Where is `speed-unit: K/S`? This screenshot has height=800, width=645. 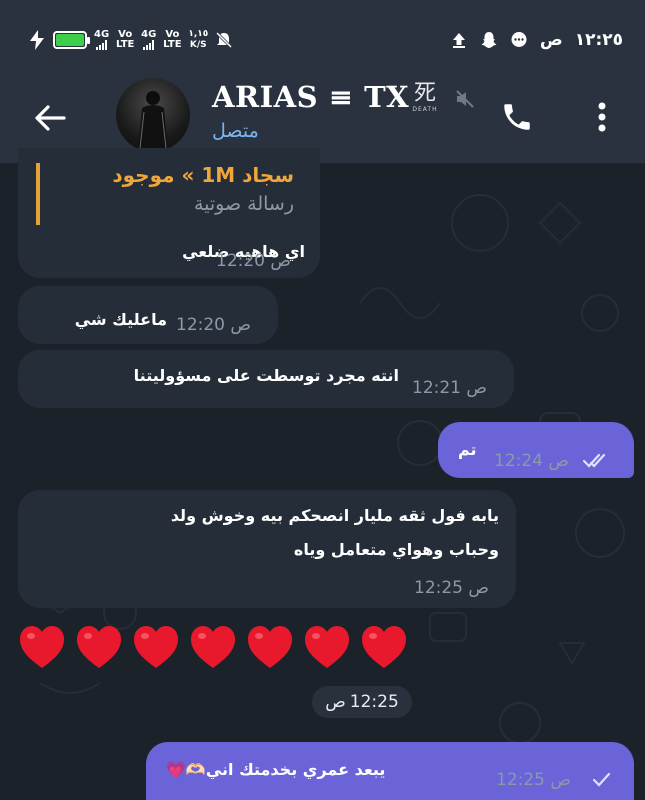 speed-unit: K/S is located at coordinates (198, 45).